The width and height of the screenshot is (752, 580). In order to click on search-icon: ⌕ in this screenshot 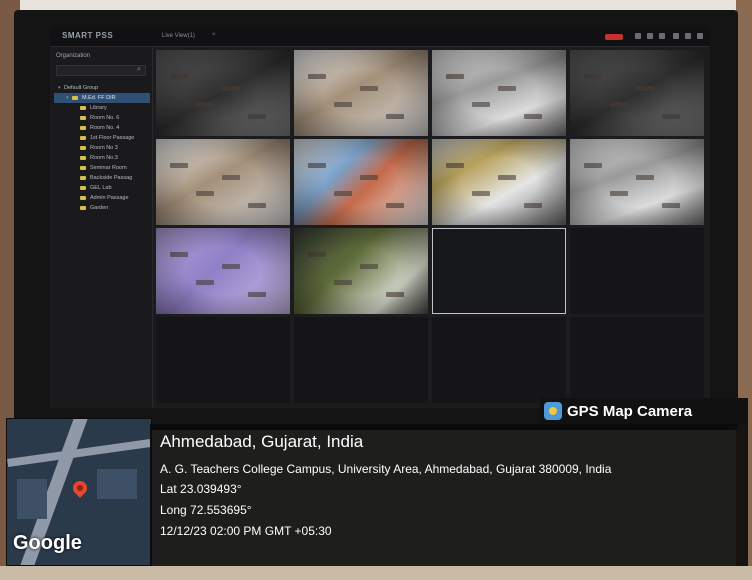, I will do `click(139, 70)`.